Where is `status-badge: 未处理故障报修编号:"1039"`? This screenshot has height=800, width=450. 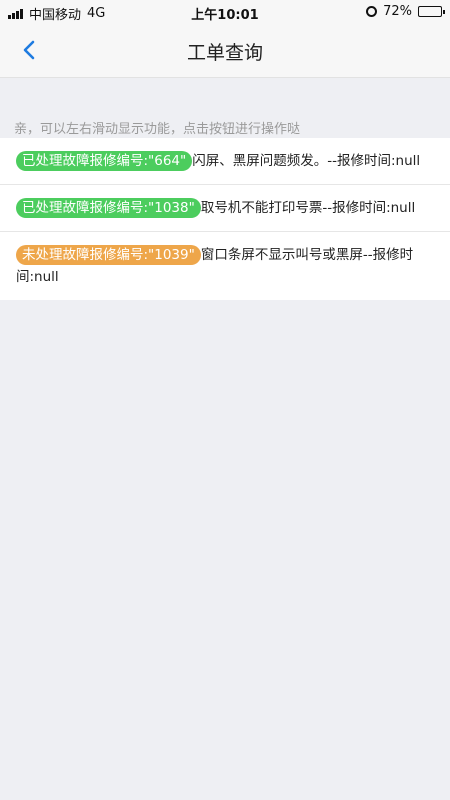
status-badge: 未处理故障报修编号:"1039" is located at coordinates (108, 255).